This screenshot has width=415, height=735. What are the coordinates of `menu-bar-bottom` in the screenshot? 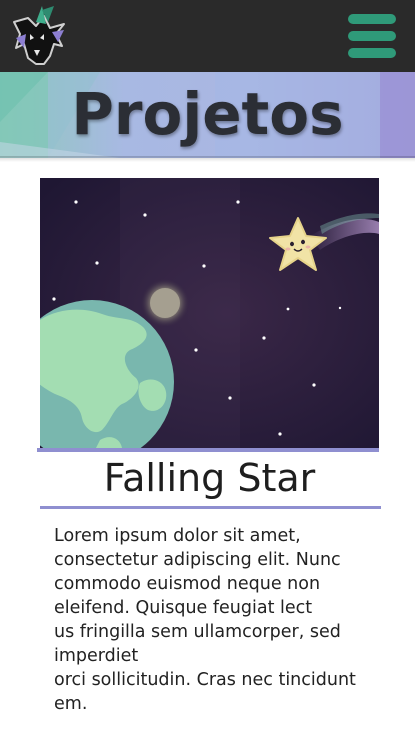 It's located at (372, 53).